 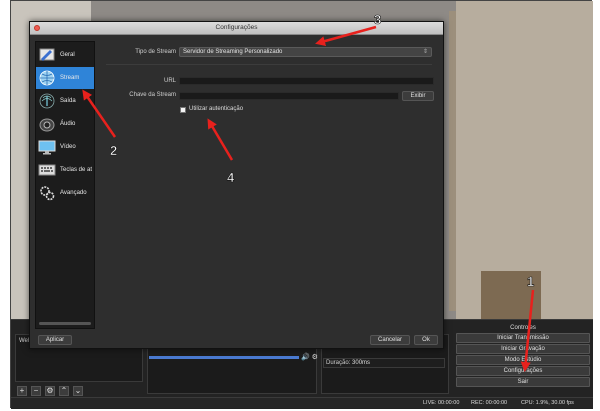 I want to click on cancel-button: Cancelar, so click(x=390, y=340).